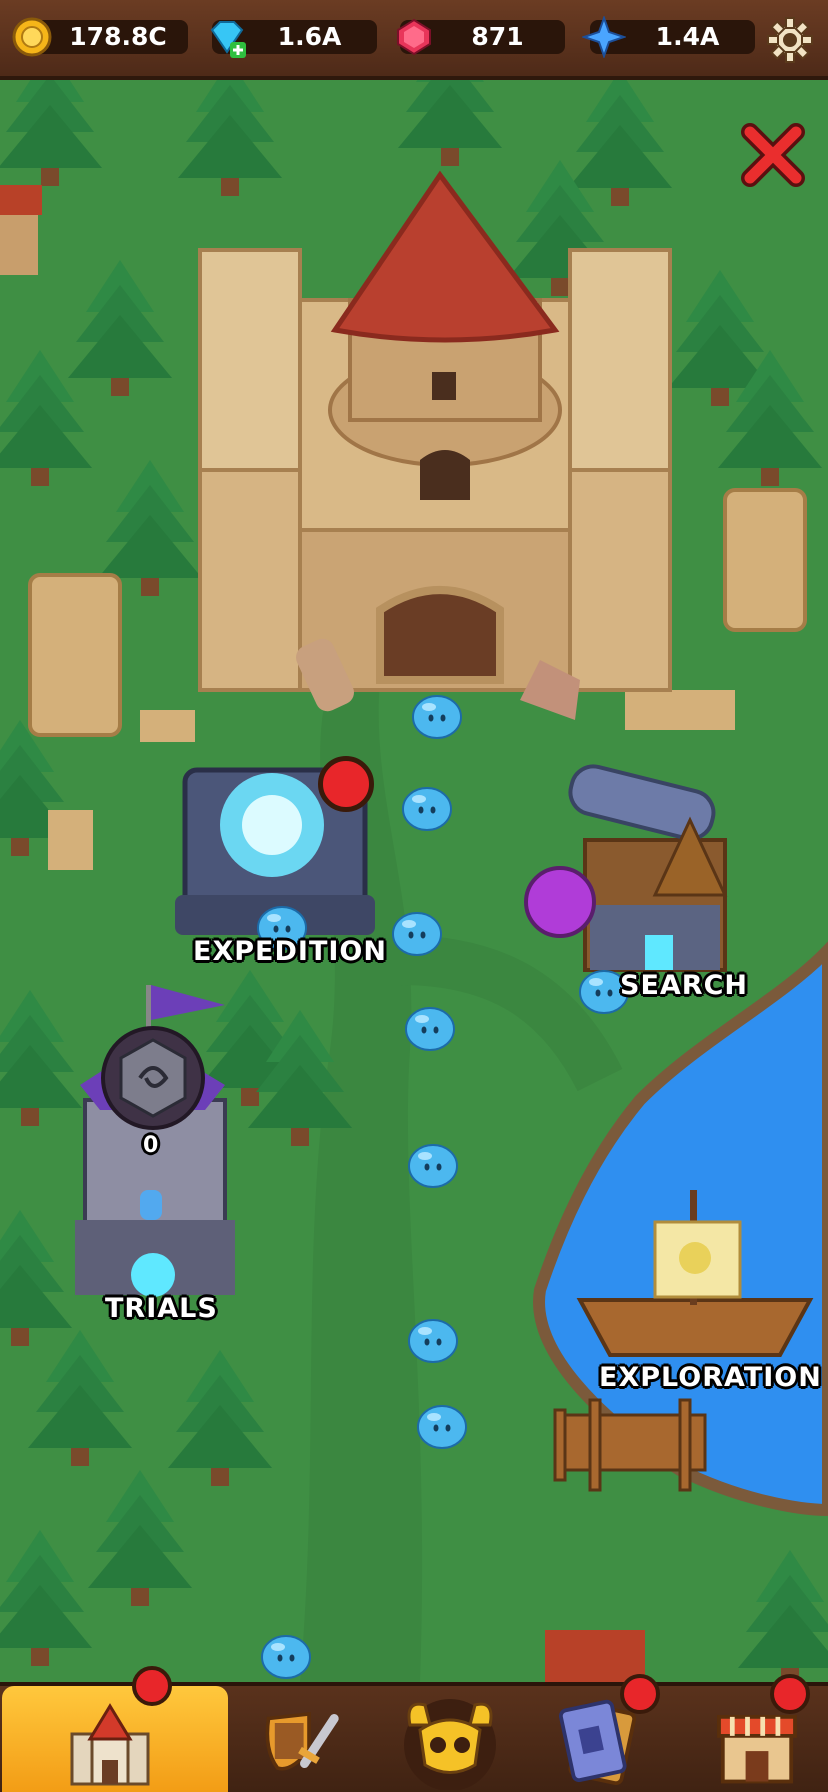  What do you see at coordinates (151, 1145) in the screenshot?
I see `trials-count: 0` at bounding box center [151, 1145].